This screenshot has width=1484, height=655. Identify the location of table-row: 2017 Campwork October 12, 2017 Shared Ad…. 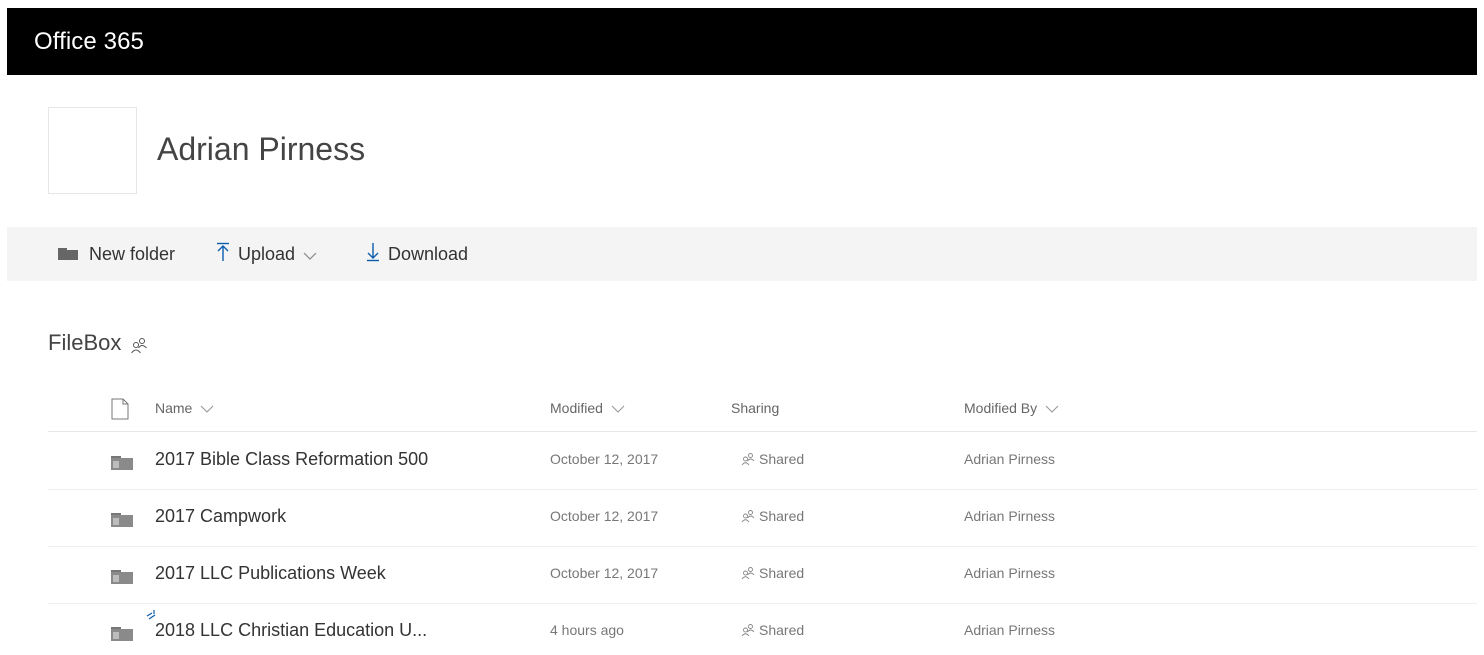
(762, 518).